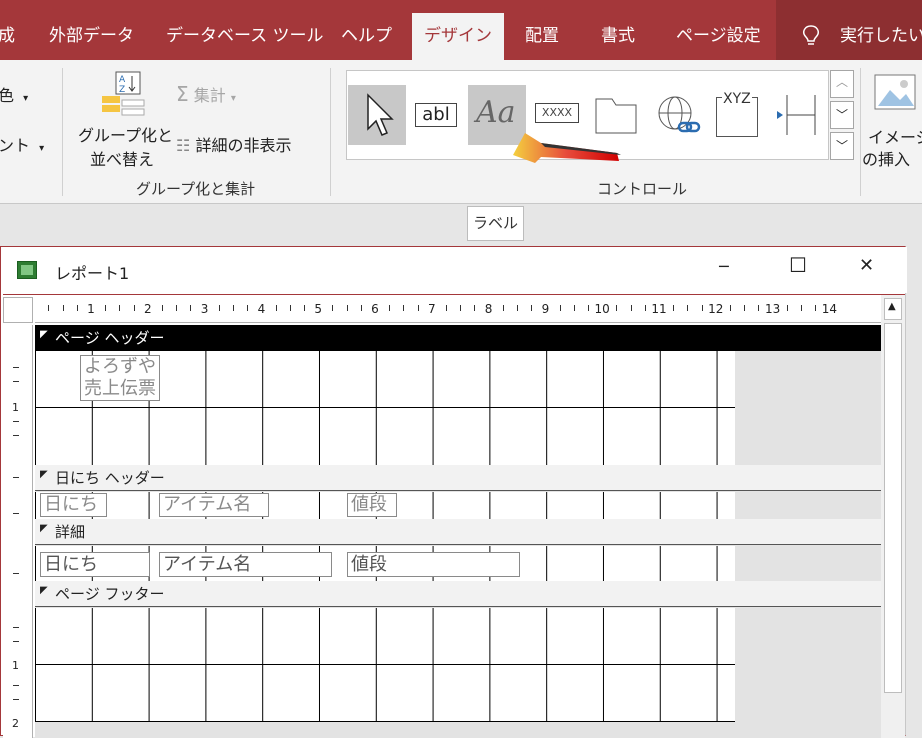 The width and height of the screenshot is (922, 738). I want to click on ruler-number: 10, so click(602, 309).